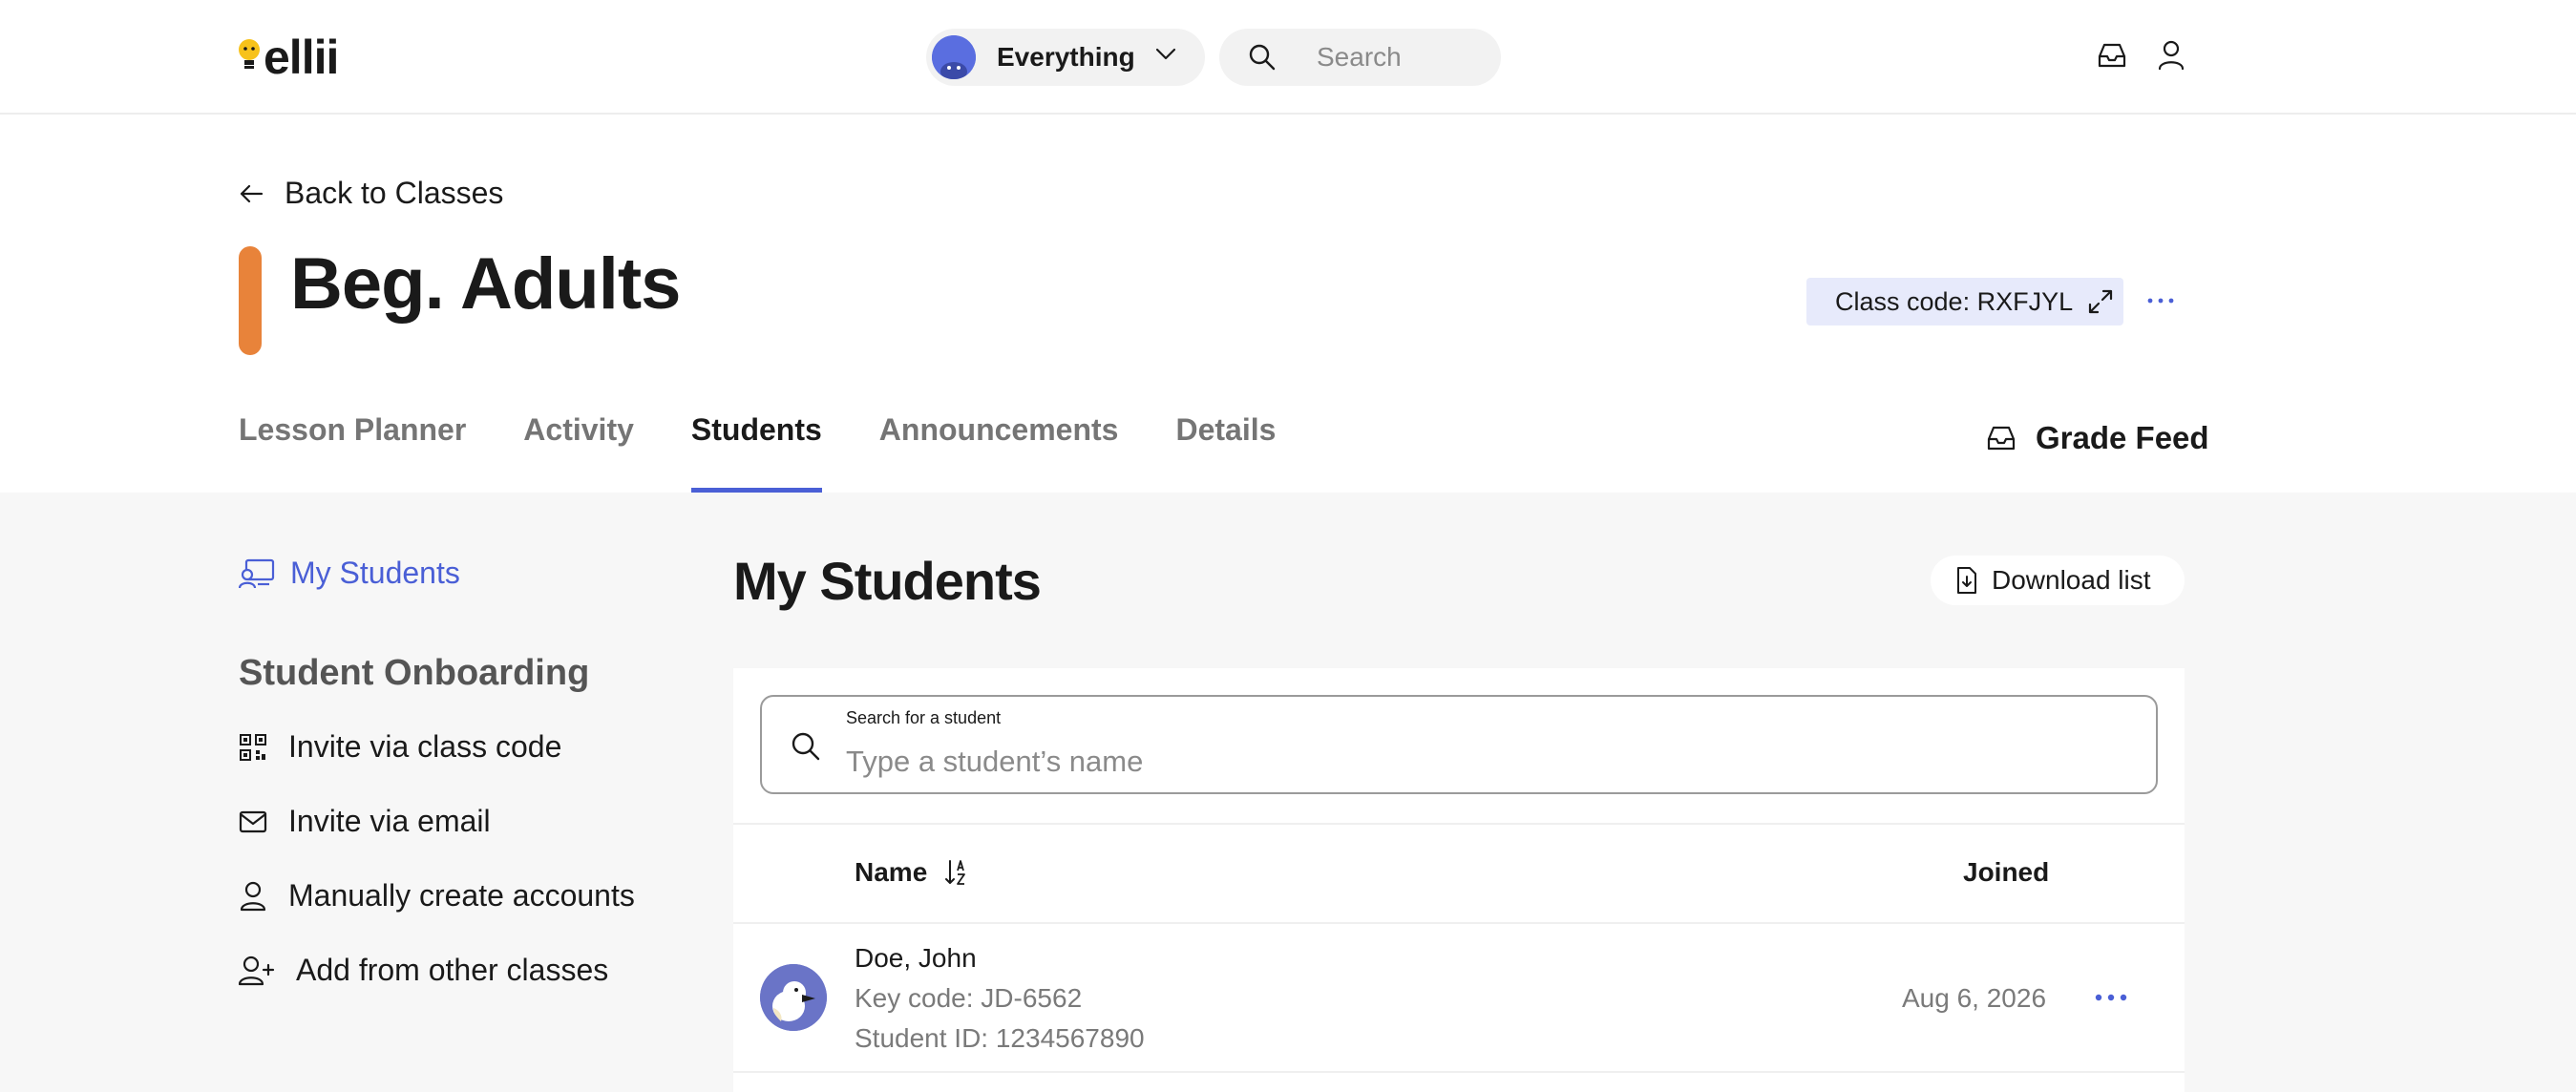 Image resolution: width=2576 pixels, height=1092 pixels. I want to click on download-list-button: Download list, so click(2058, 581).